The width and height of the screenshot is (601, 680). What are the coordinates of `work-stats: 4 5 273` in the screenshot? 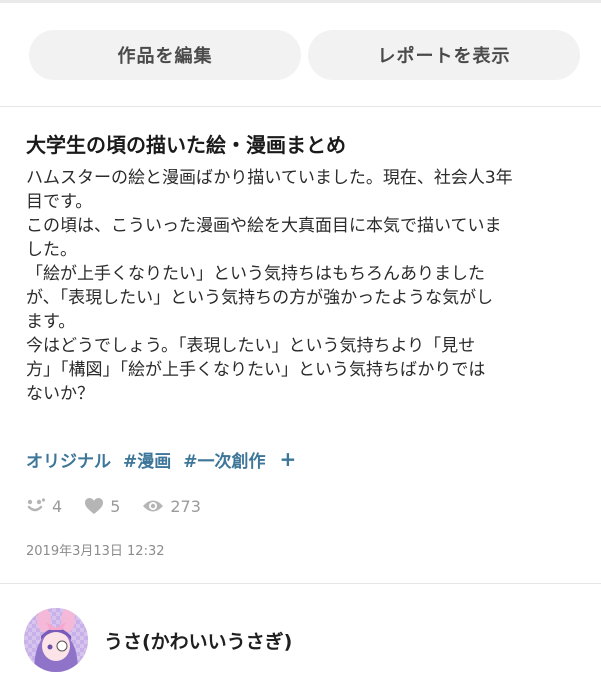 It's located at (124, 506).